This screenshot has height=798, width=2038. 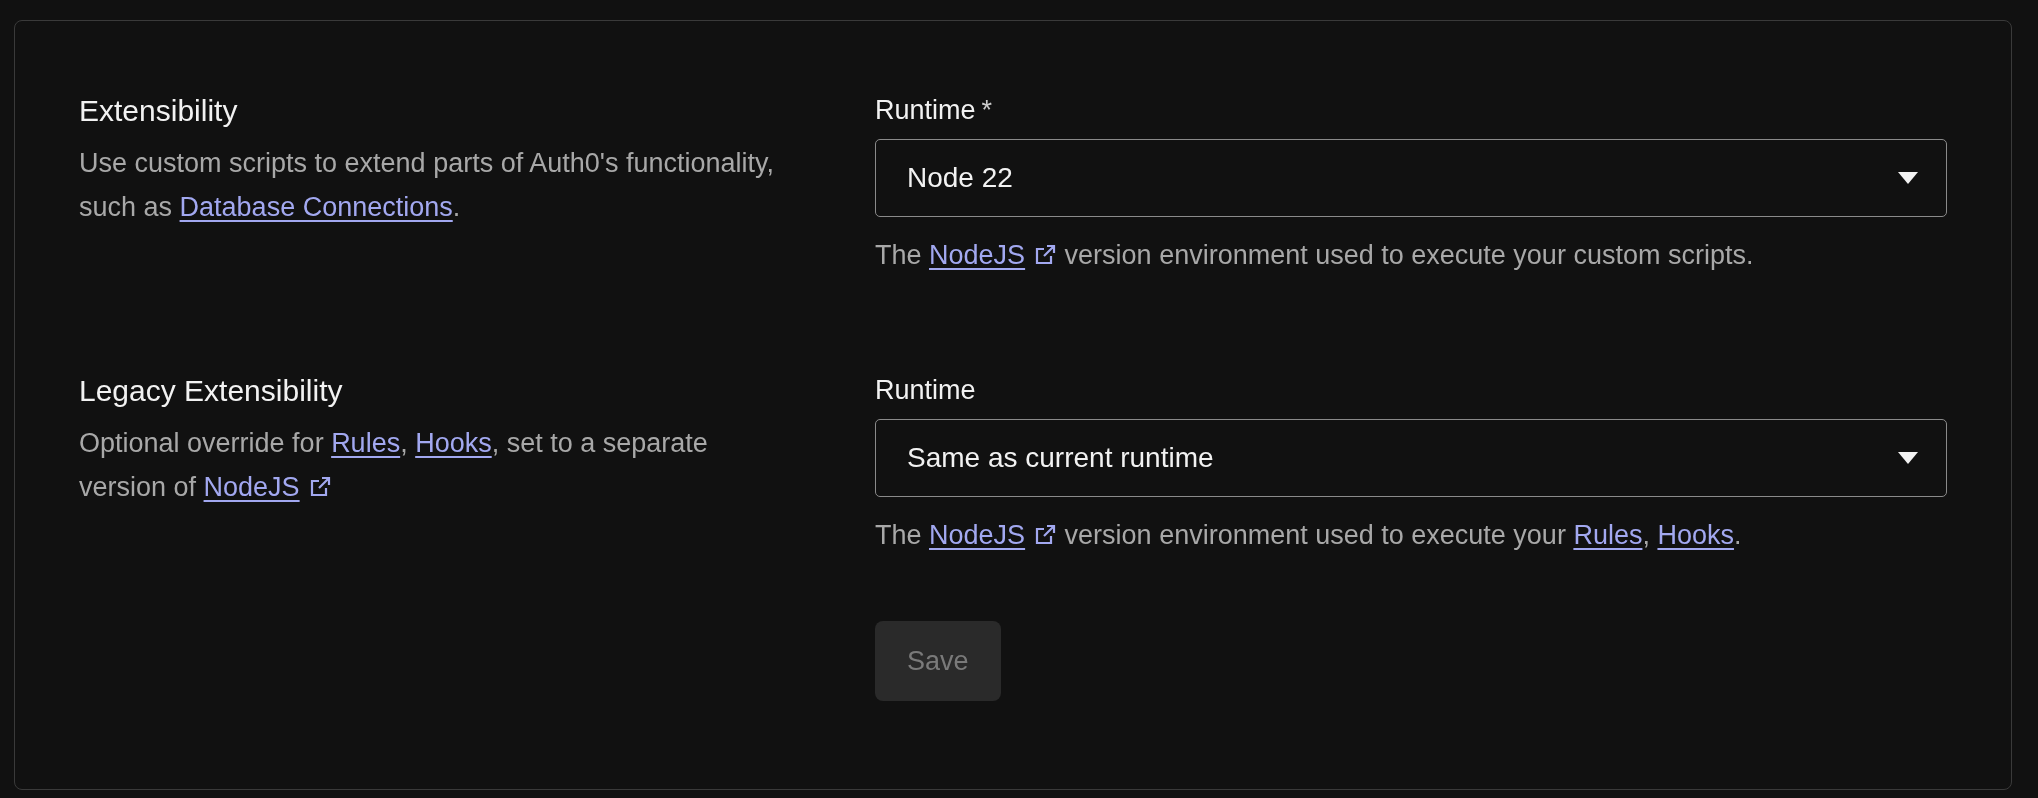 I want to click on help-text: The NodeJS version environment used to execute your custom scripts., so click(x=1315, y=255).